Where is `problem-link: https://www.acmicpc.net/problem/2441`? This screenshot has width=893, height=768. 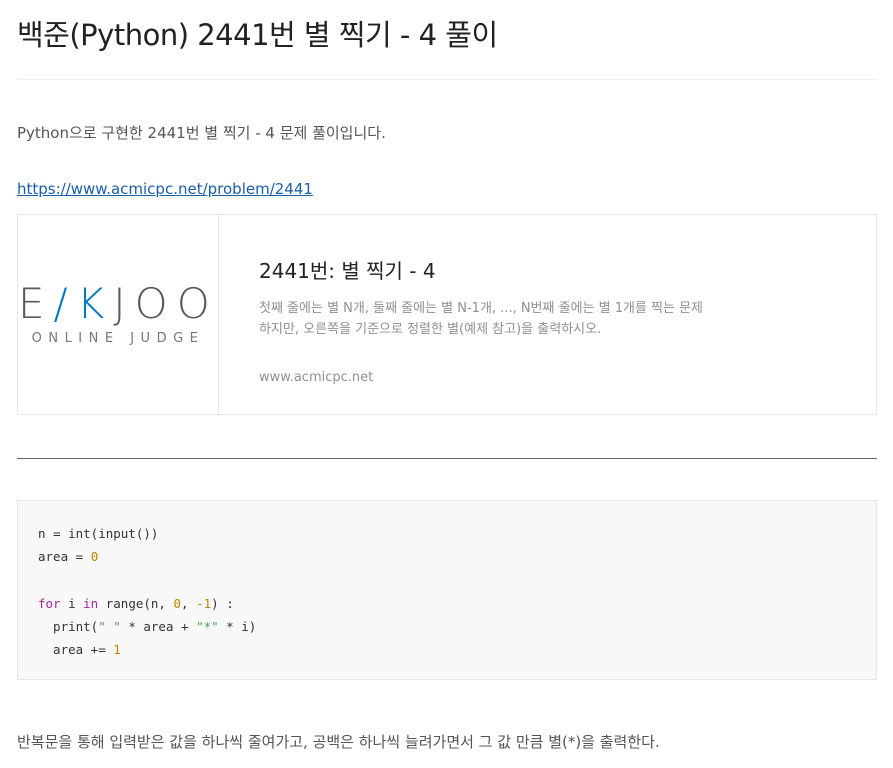
problem-link: https://www.acmicpc.net/problem/2441 is located at coordinates (165, 189).